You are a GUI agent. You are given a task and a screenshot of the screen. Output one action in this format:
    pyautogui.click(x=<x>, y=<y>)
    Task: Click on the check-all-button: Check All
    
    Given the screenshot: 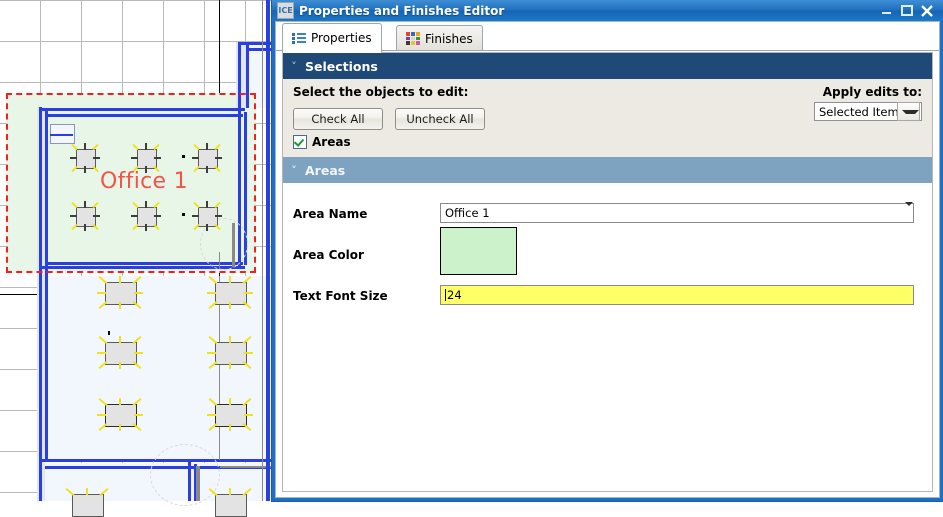 What is the action you would take?
    pyautogui.click(x=338, y=119)
    